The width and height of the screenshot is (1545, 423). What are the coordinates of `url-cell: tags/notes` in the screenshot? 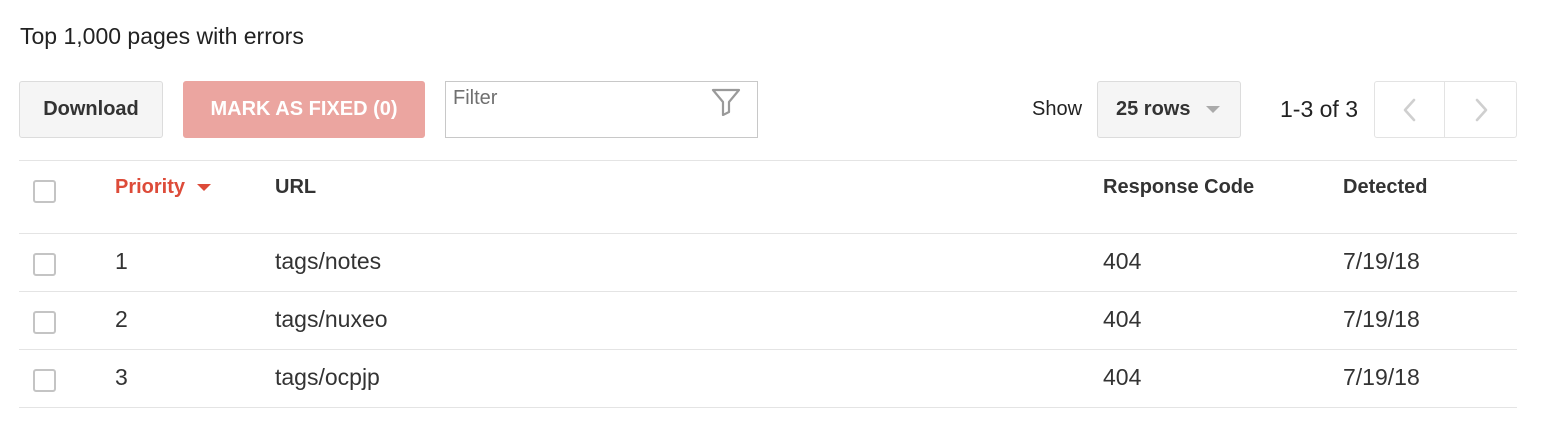 It's located at (328, 261).